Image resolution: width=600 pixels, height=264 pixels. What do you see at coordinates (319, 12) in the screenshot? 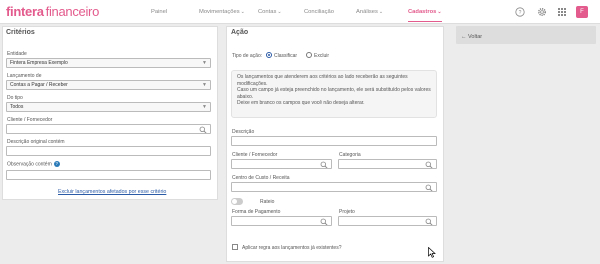
I see `nav-item-conciliacao: Conciliação` at bounding box center [319, 12].